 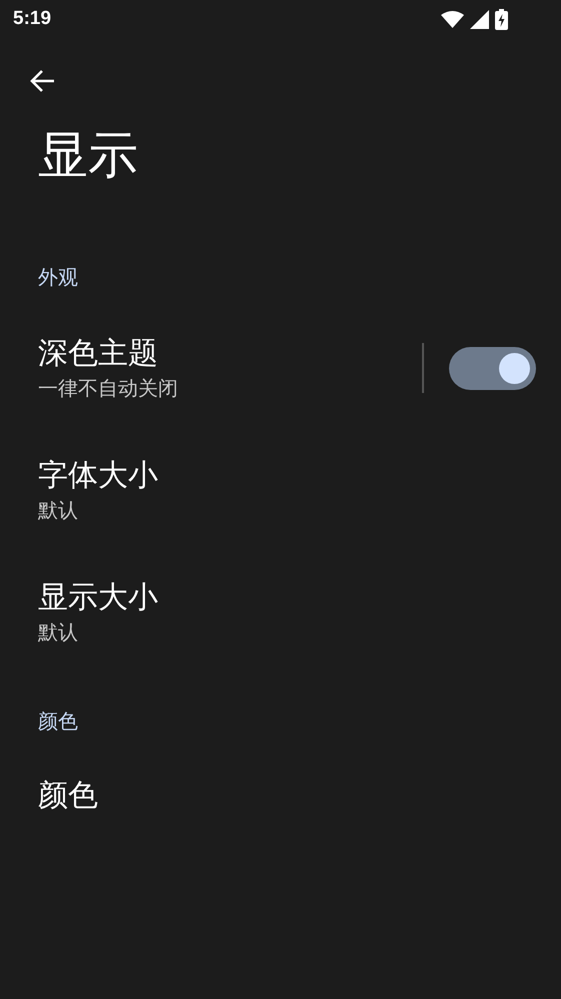 What do you see at coordinates (280, 368) in the screenshot?
I see `settings-item: 深色主题 一律不自动关闭` at bounding box center [280, 368].